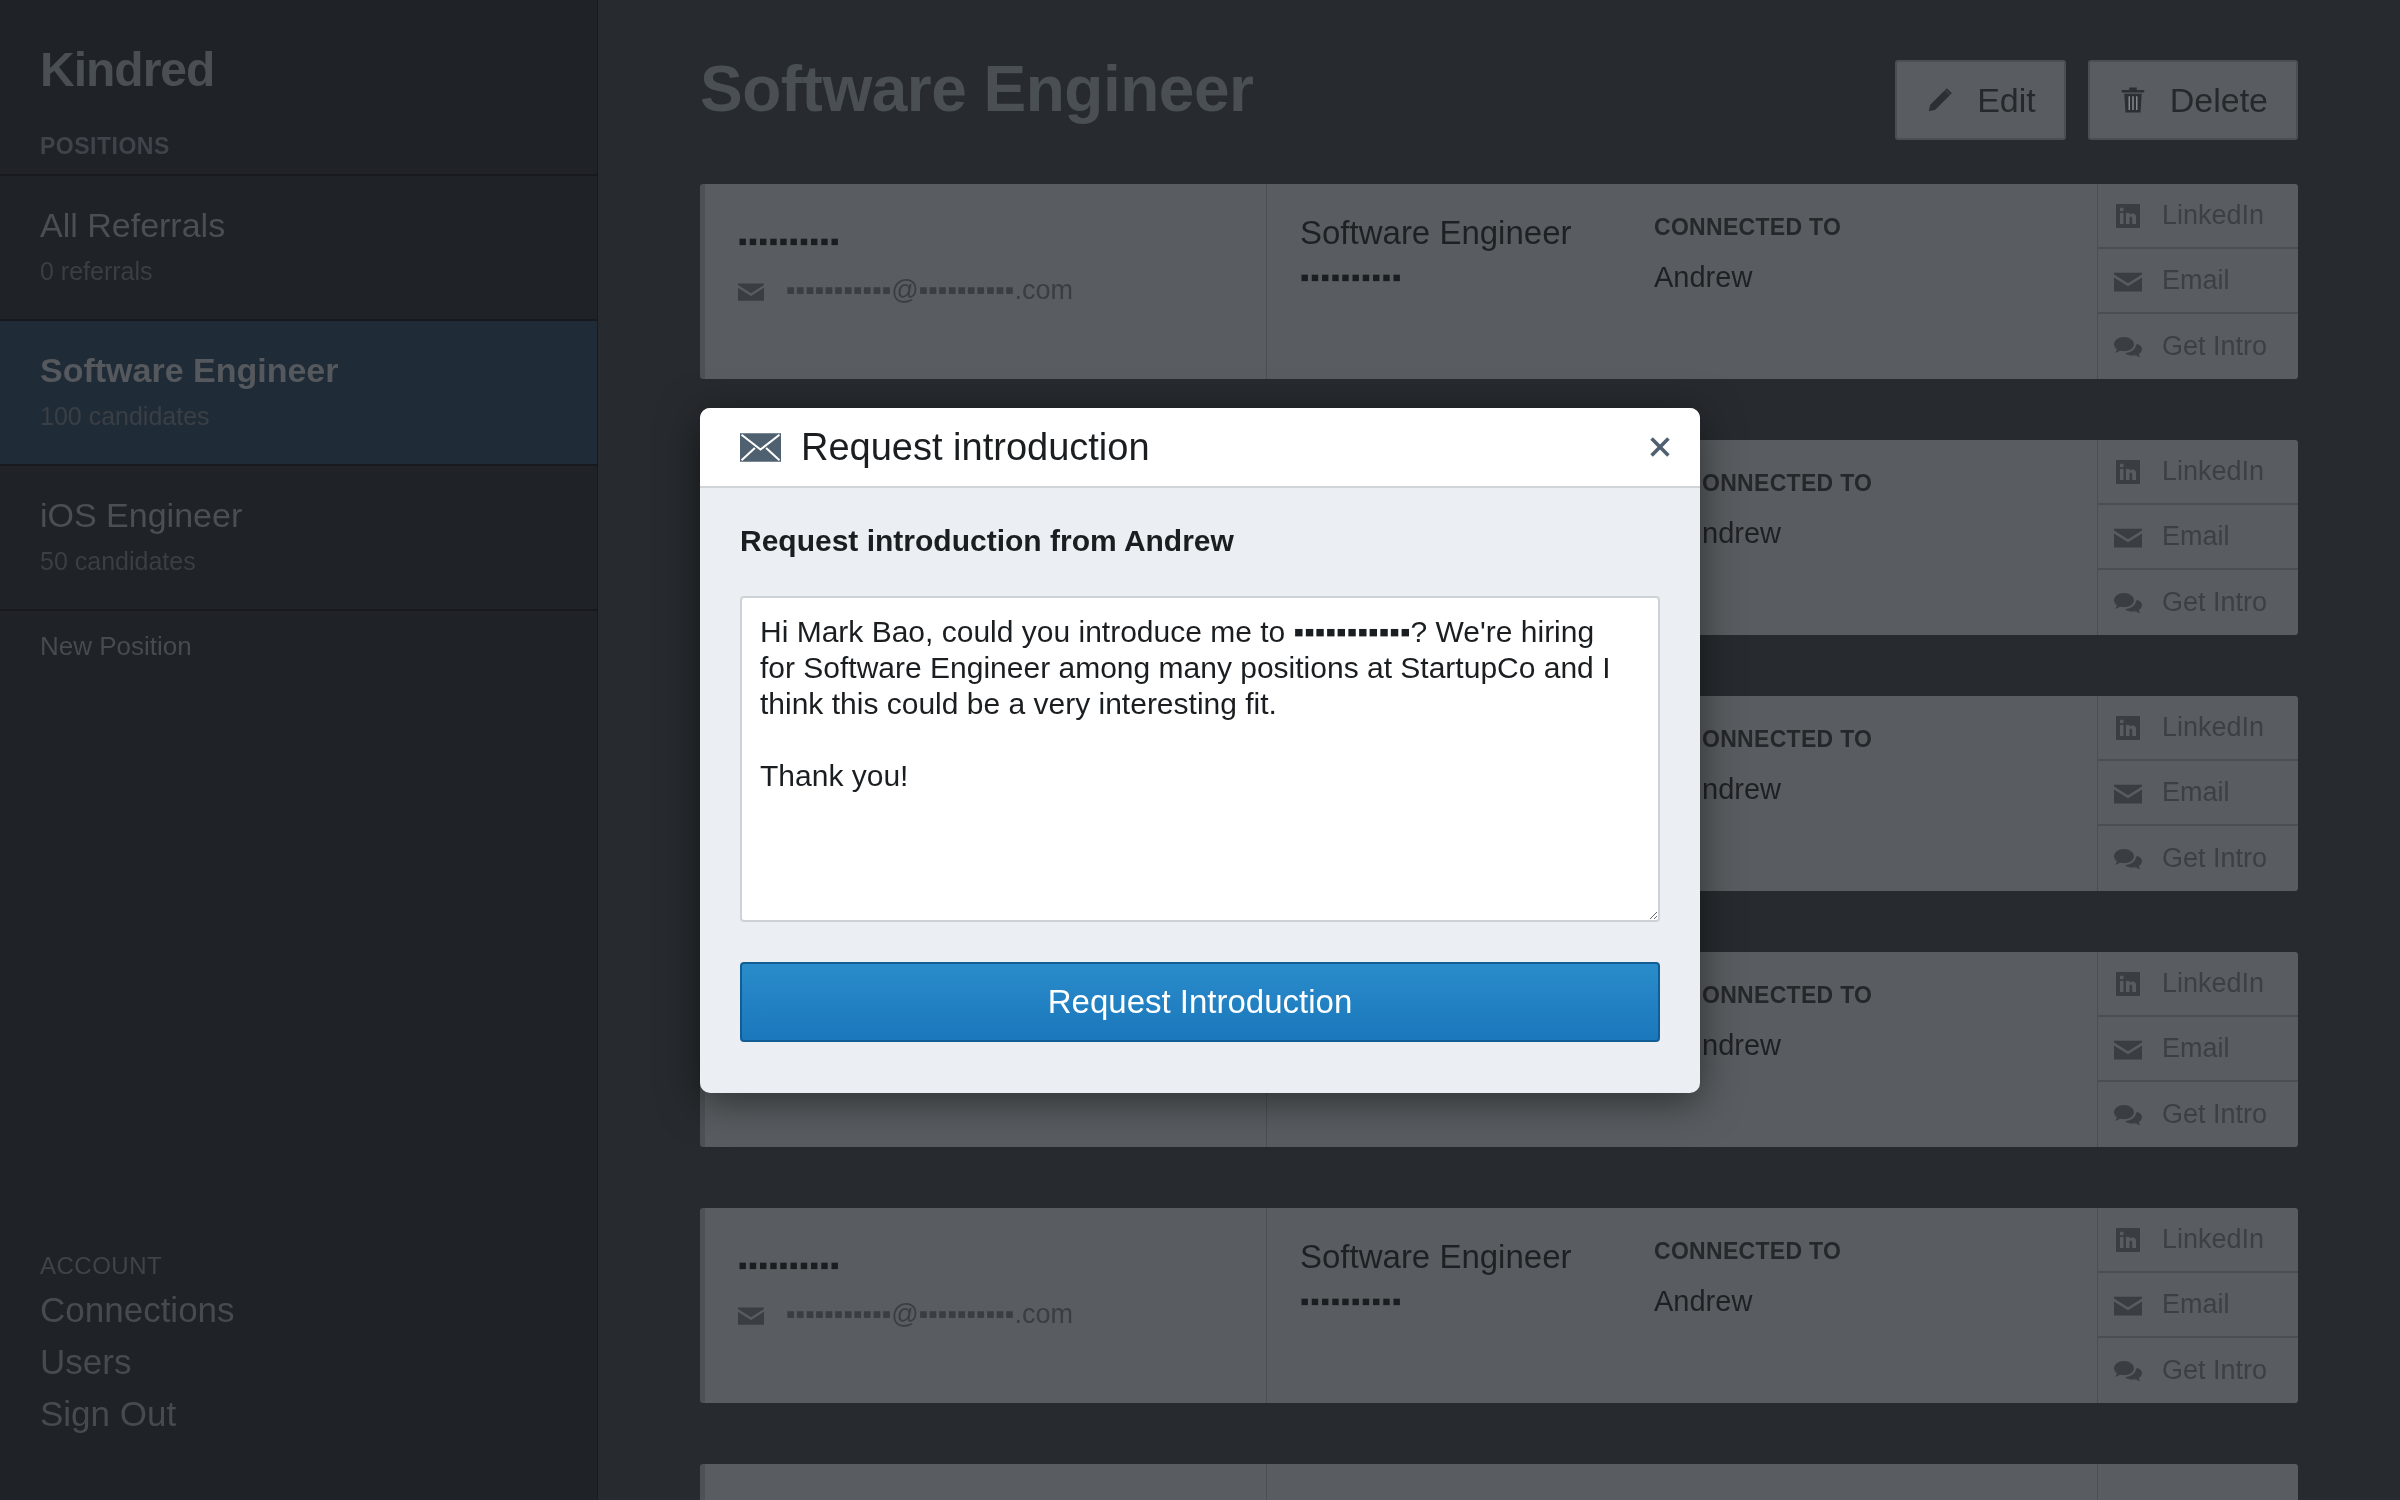  What do you see at coordinates (987, 541) in the screenshot?
I see `dialog-subtitle: Request introduction from Andrew` at bounding box center [987, 541].